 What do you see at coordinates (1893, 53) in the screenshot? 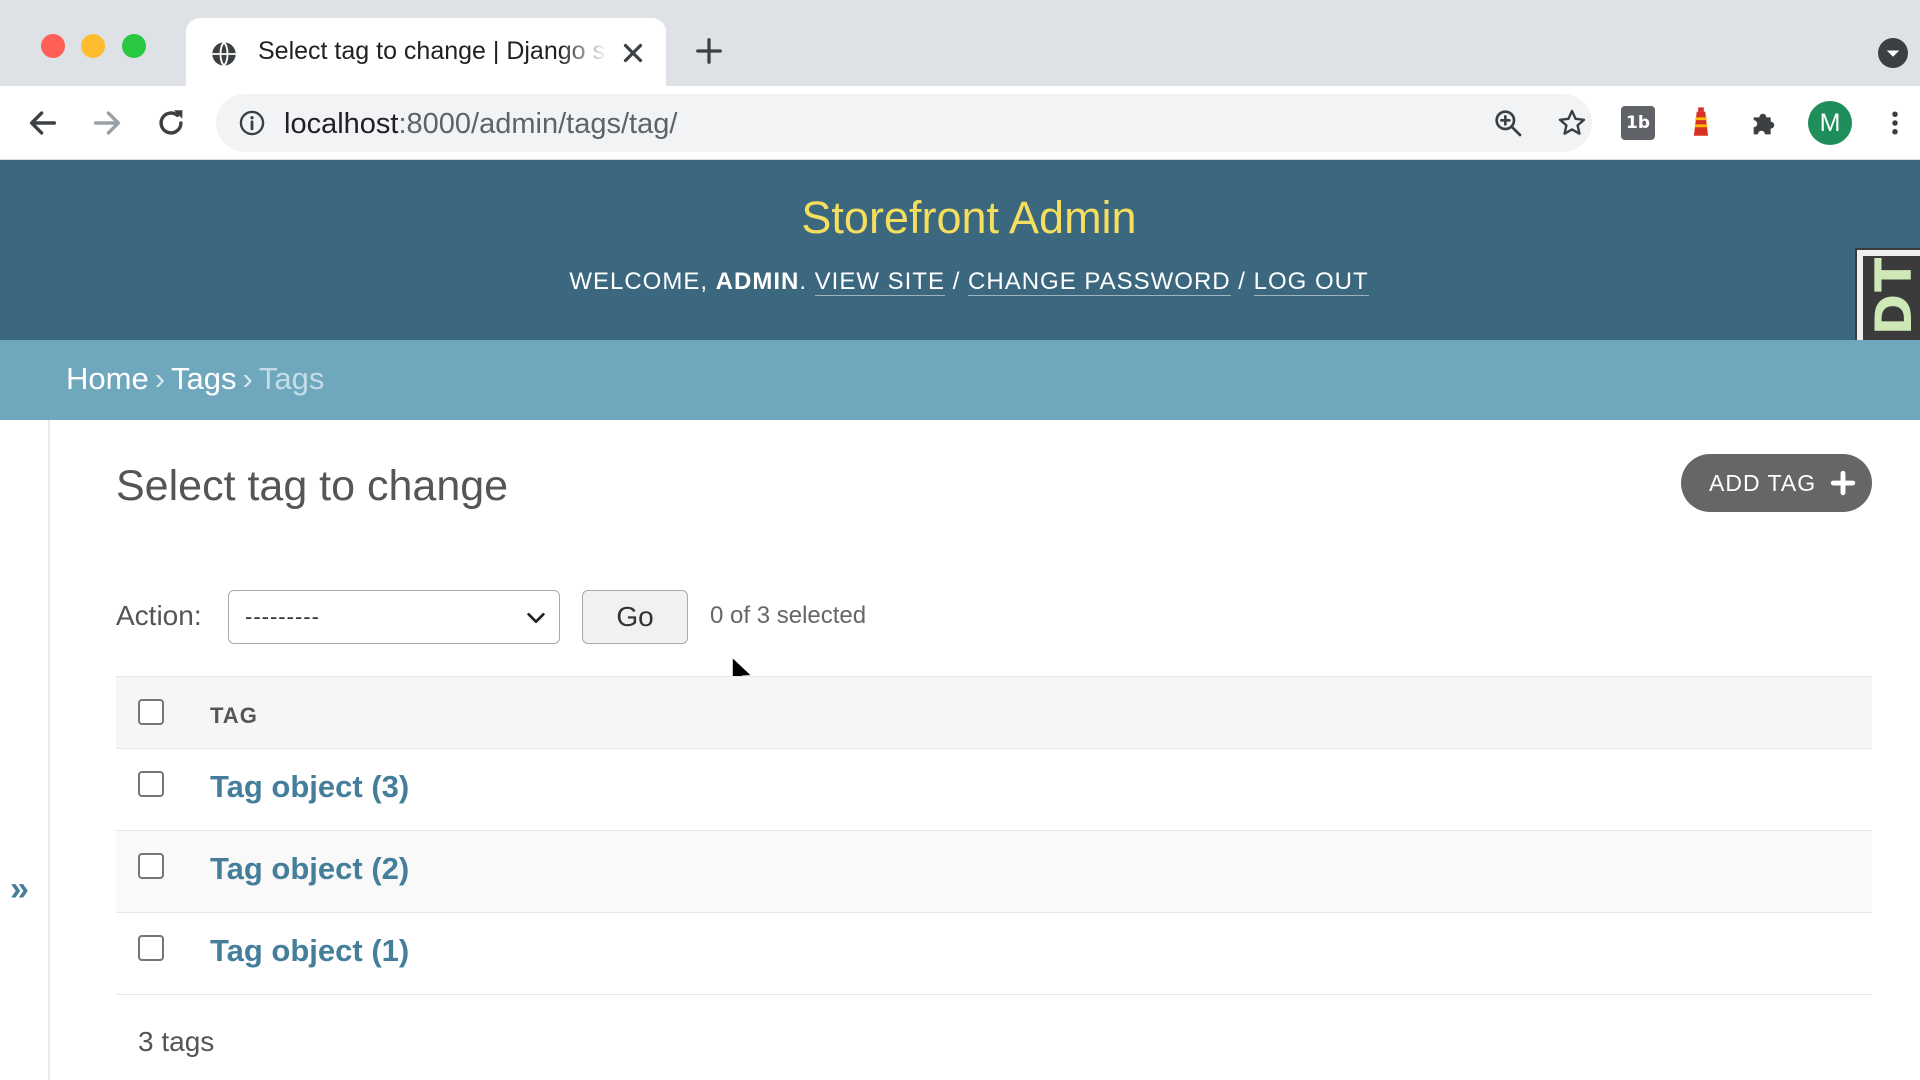
I see `tab-search-icon` at bounding box center [1893, 53].